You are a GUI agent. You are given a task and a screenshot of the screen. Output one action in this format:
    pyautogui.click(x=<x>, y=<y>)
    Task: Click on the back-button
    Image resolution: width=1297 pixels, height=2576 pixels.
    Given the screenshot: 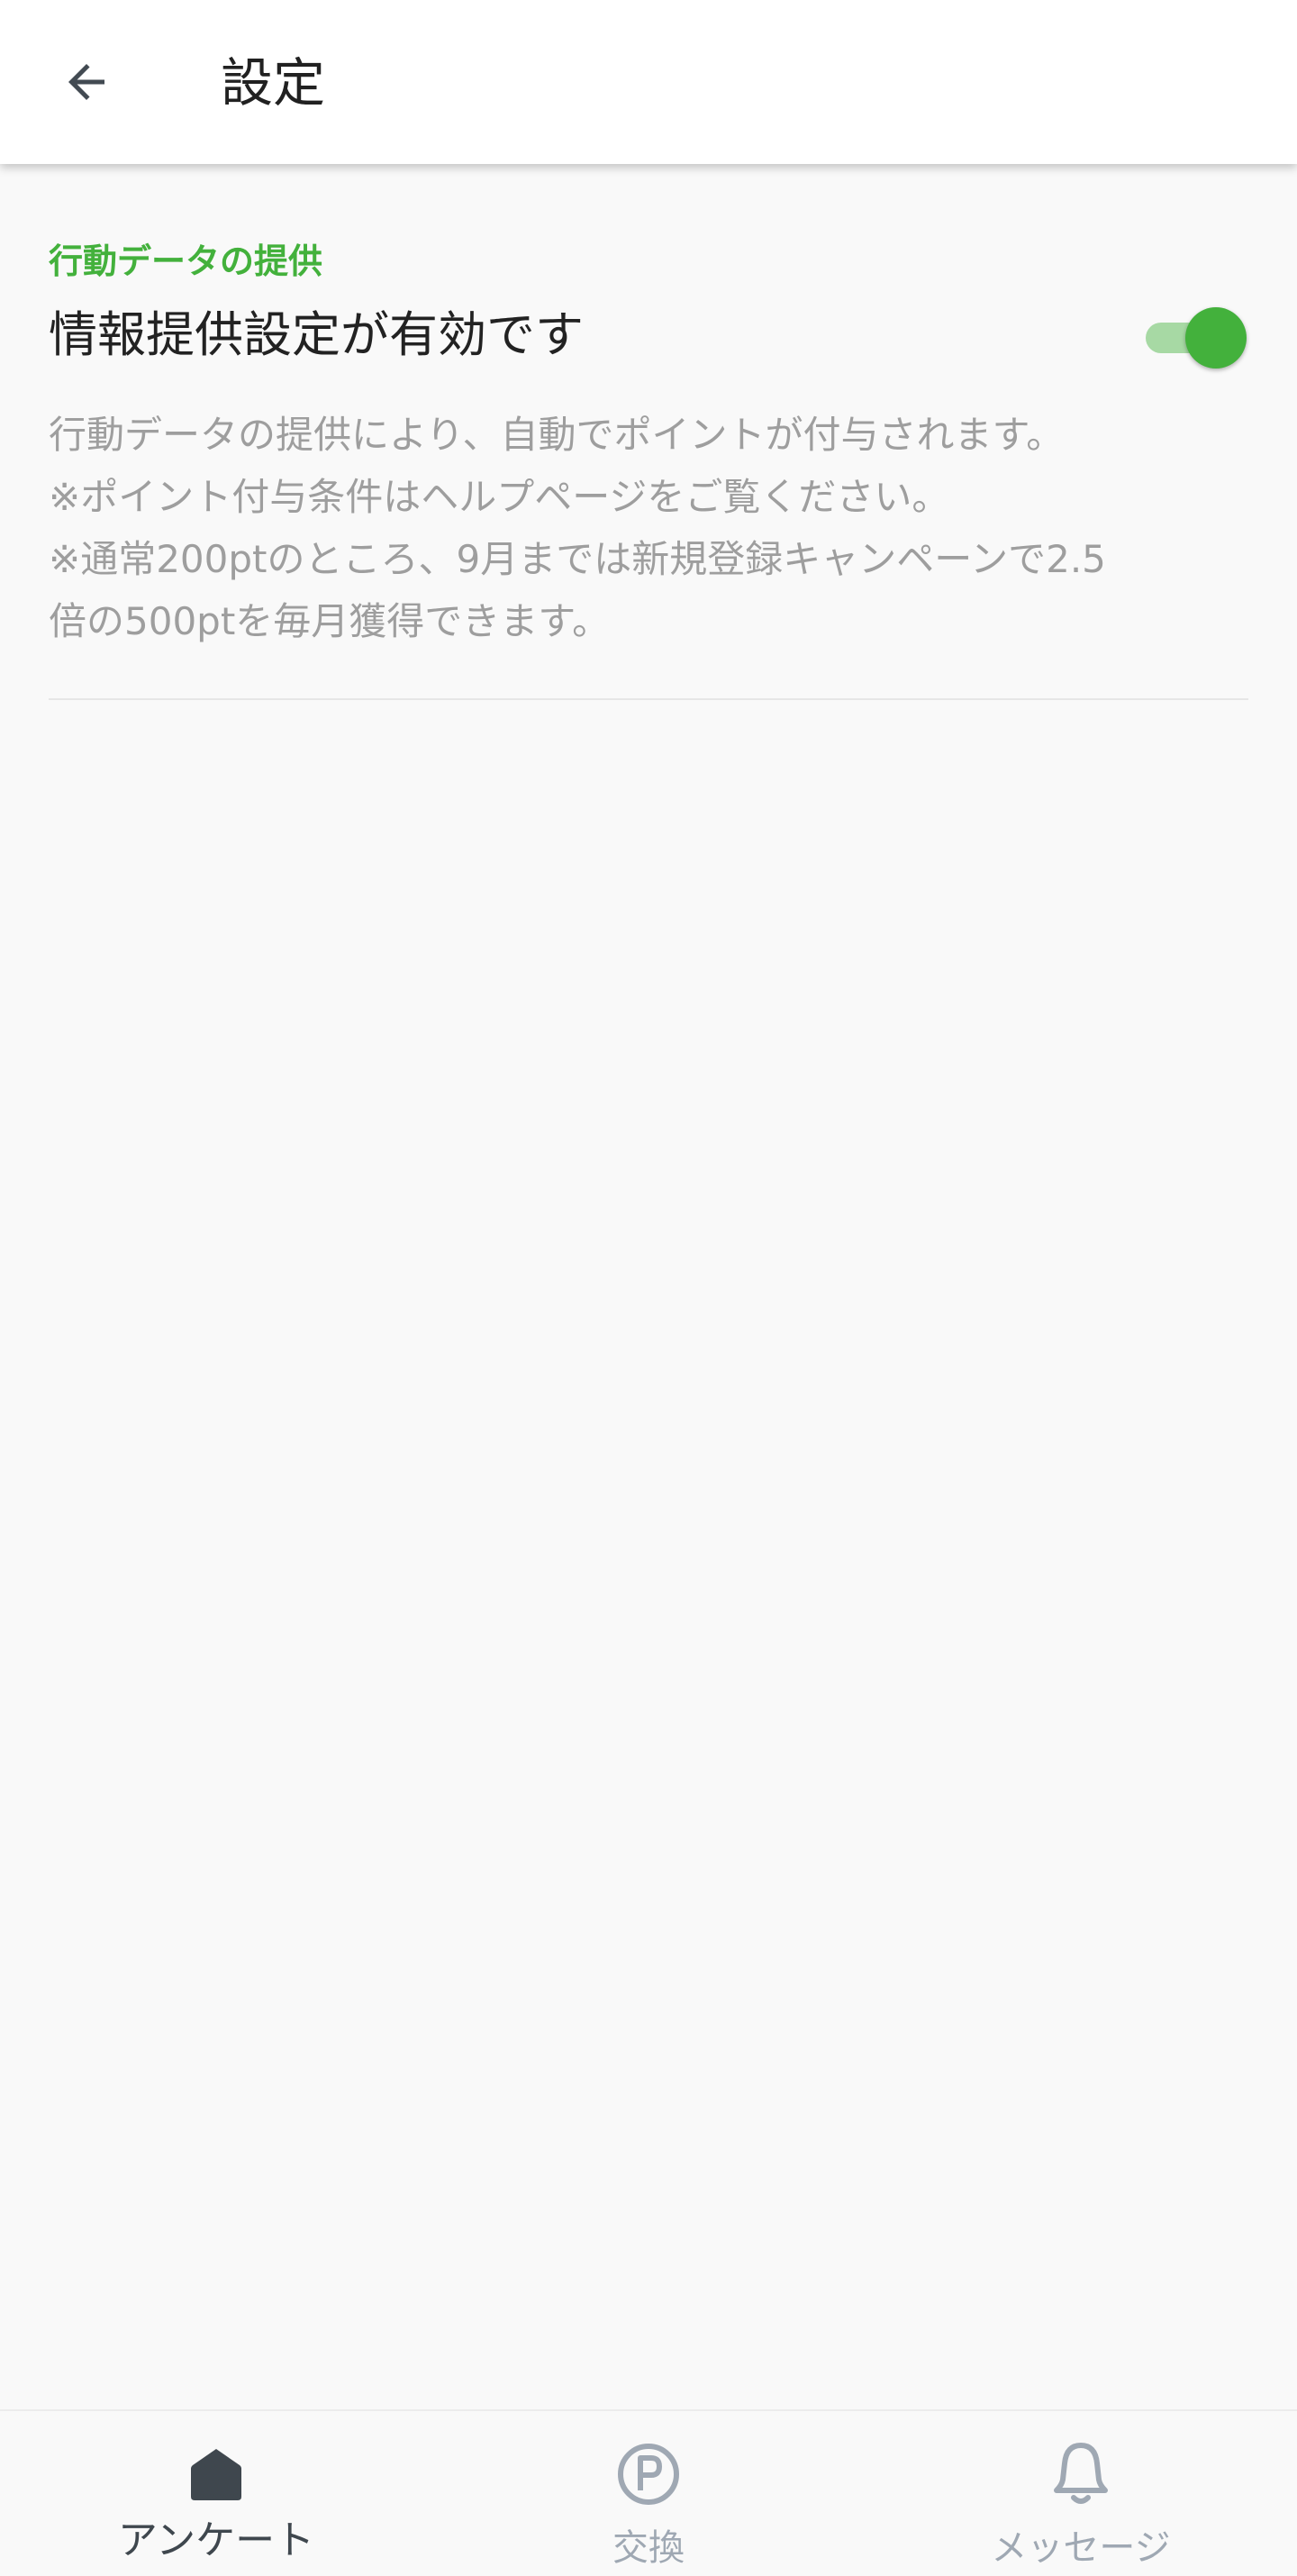 What is the action you would take?
    pyautogui.click(x=86, y=82)
    